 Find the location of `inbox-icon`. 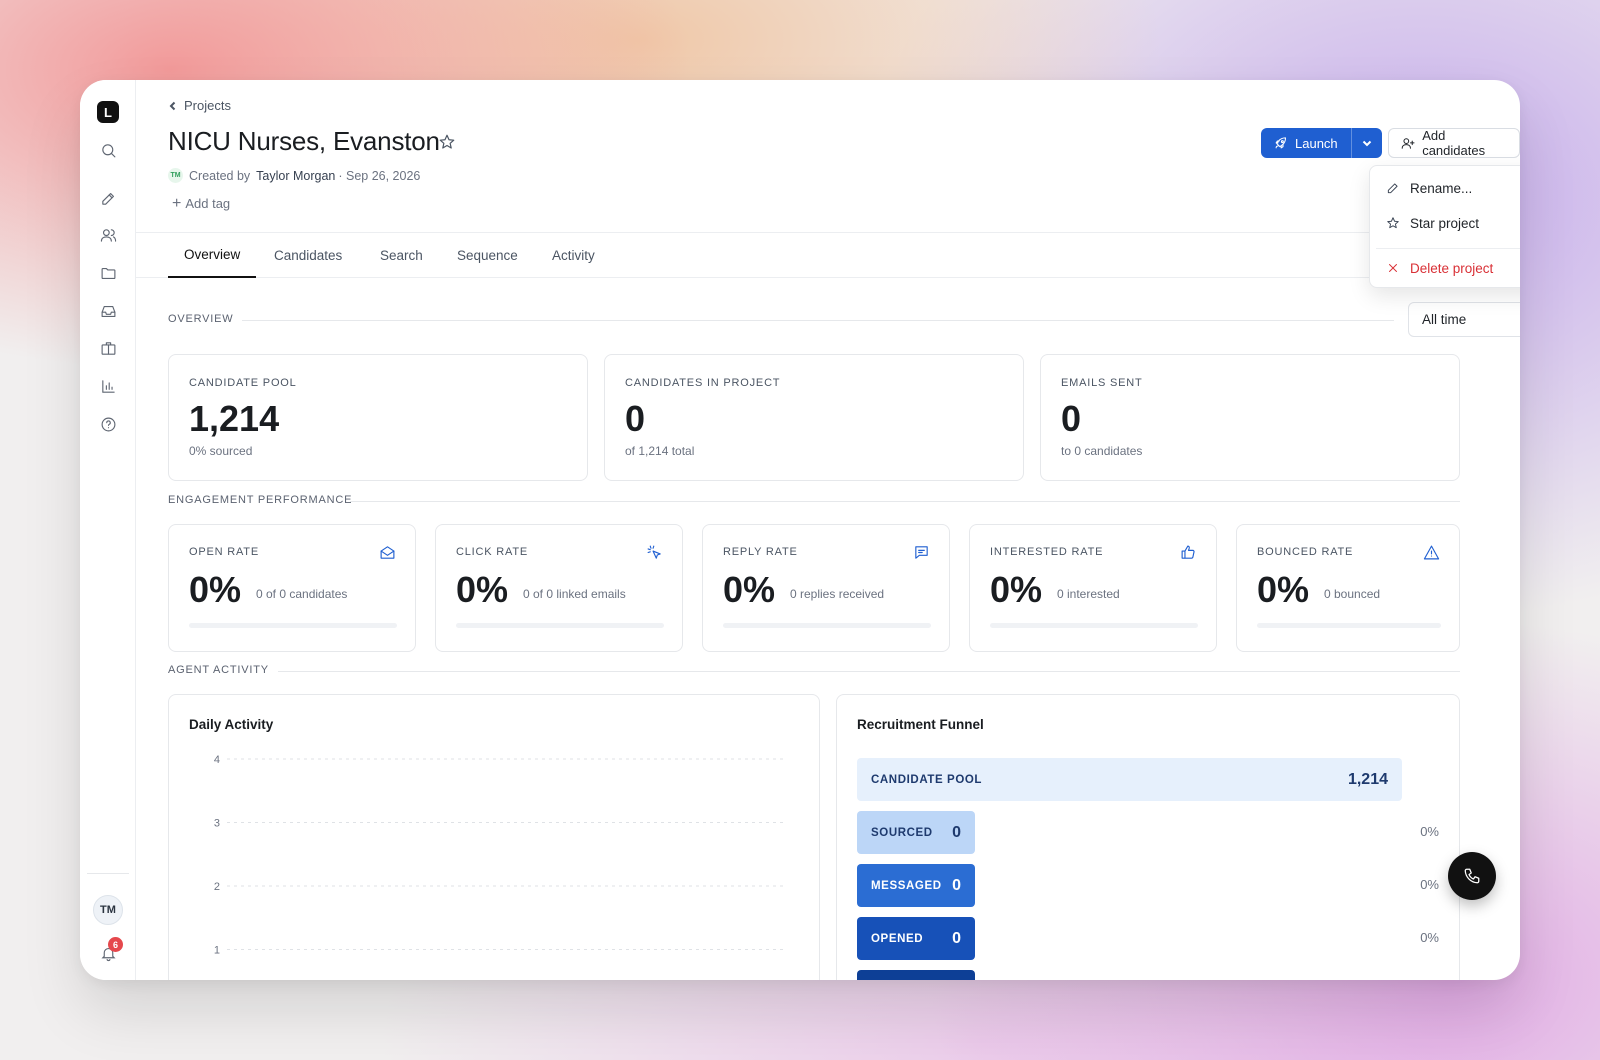

inbox-icon is located at coordinates (108, 311).